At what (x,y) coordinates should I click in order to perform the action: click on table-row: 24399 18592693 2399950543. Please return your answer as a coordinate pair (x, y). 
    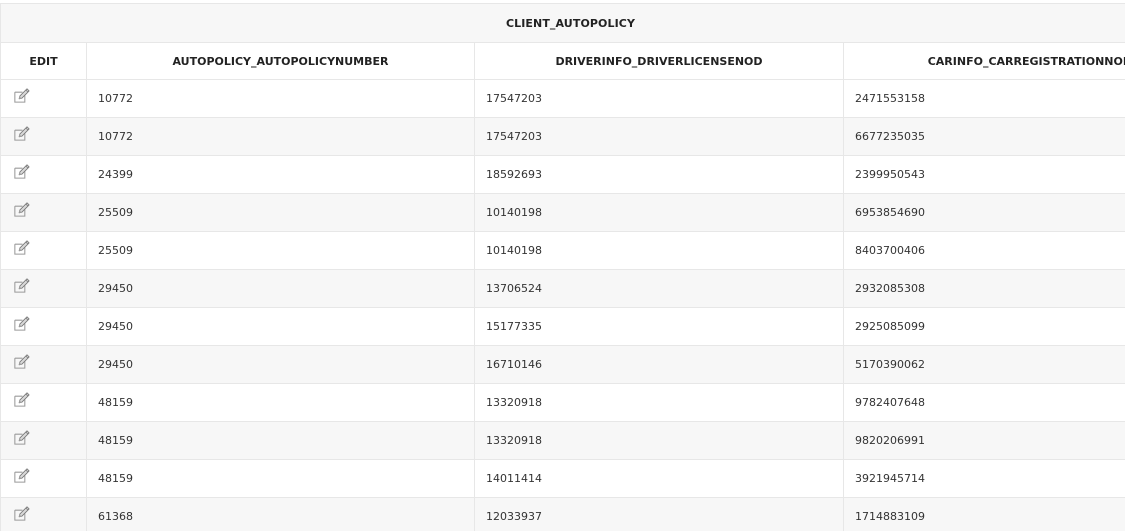
    Looking at the image, I should click on (562, 174).